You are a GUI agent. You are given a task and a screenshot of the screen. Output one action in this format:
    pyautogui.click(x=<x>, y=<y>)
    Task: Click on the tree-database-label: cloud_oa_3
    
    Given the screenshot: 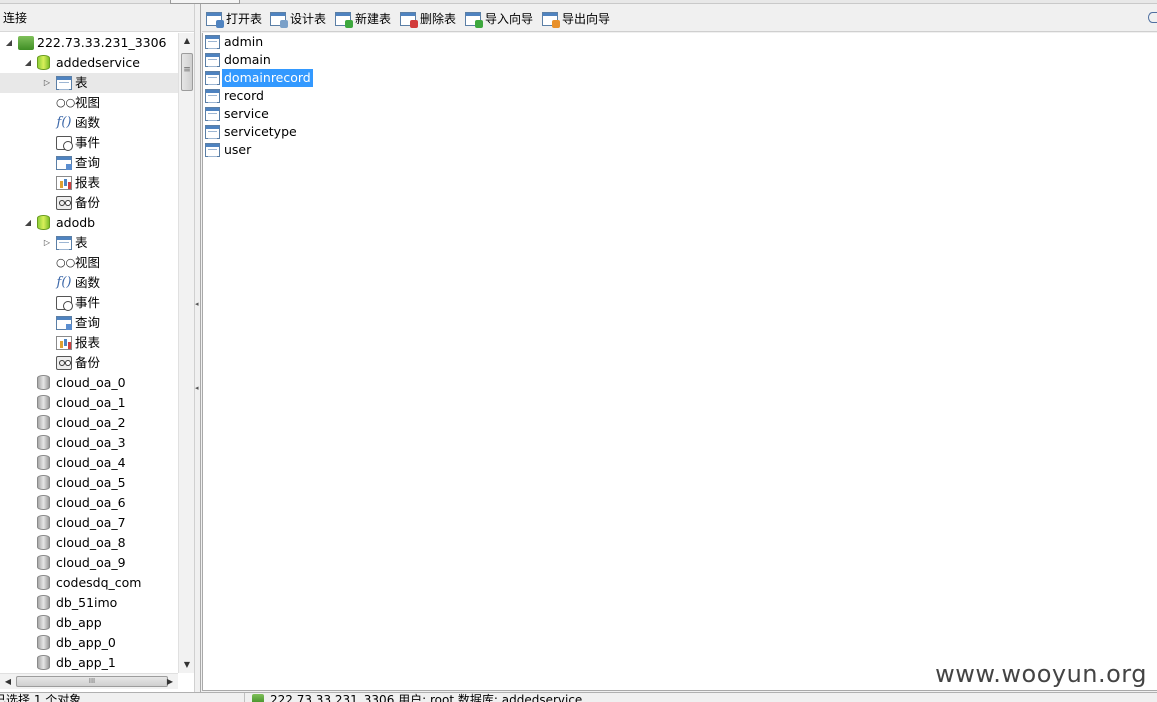 What is the action you would take?
    pyautogui.click(x=91, y=442)
    